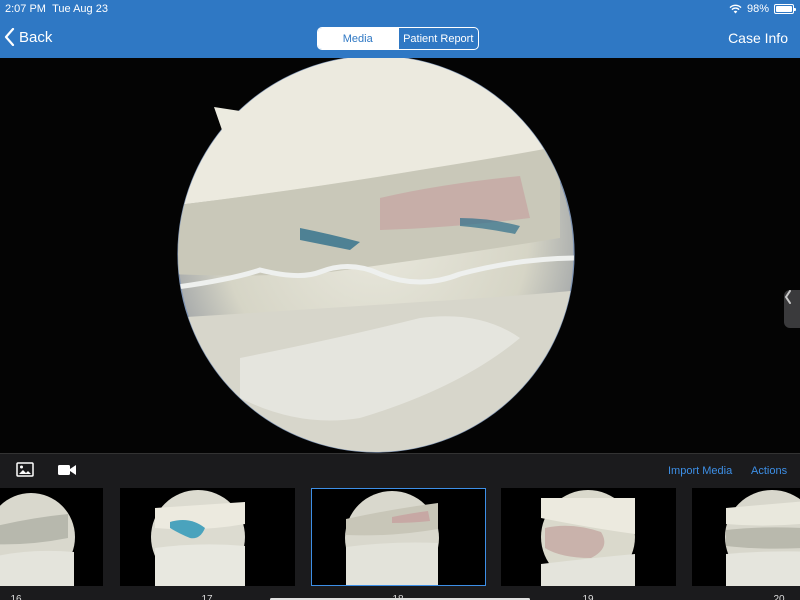 The height and width of the screenshot is (600, 800). Describe the element at coordinates (400, 470) in the screenshot. I see `media-toolbar: Import Media Actions` at that location.